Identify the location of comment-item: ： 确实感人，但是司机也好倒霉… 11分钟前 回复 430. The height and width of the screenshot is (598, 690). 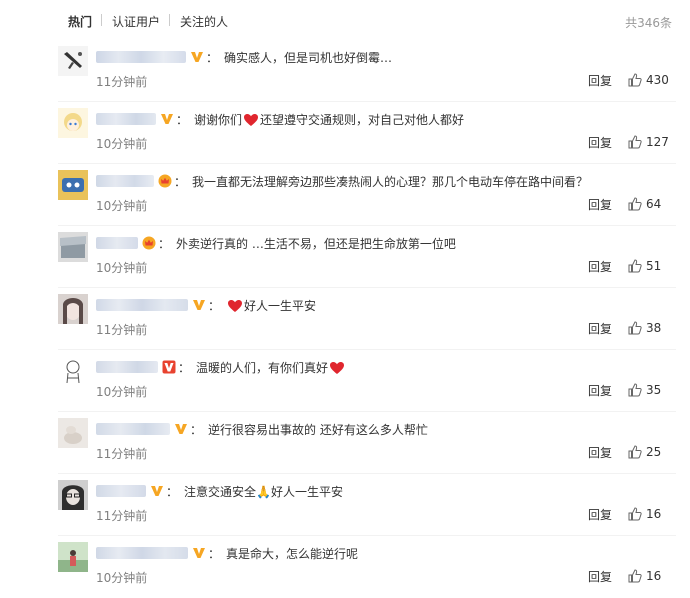
(345, 71).